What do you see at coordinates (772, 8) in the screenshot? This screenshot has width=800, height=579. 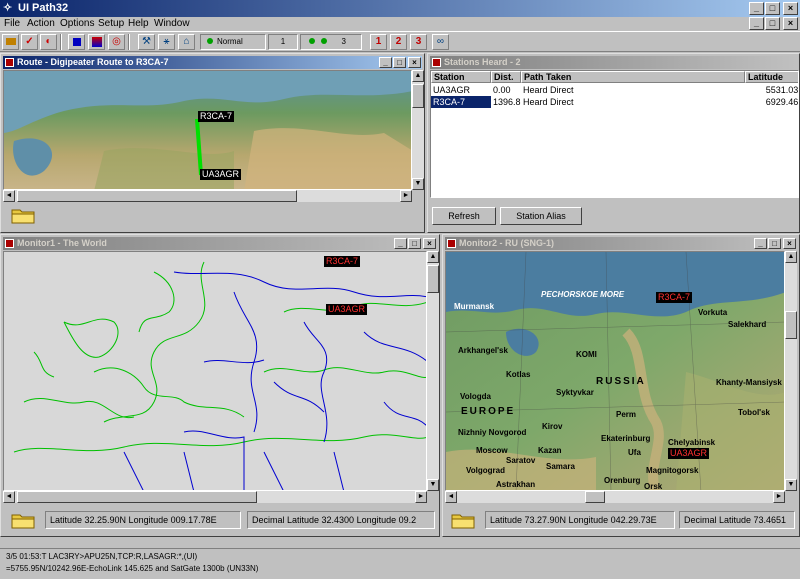 I see `maximize-button: □` at bounding box center [772, 8].